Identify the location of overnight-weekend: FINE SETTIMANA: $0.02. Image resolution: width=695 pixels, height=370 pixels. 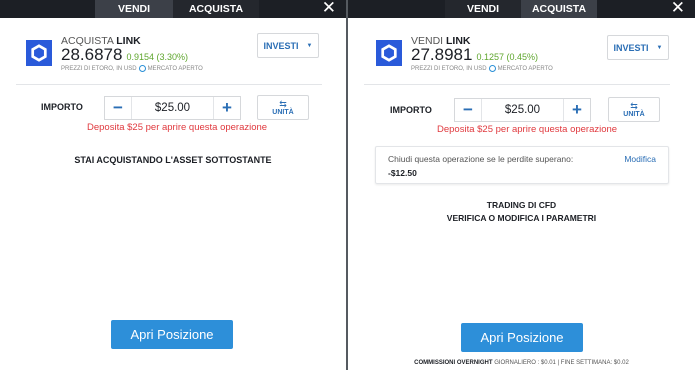
(594, 363).